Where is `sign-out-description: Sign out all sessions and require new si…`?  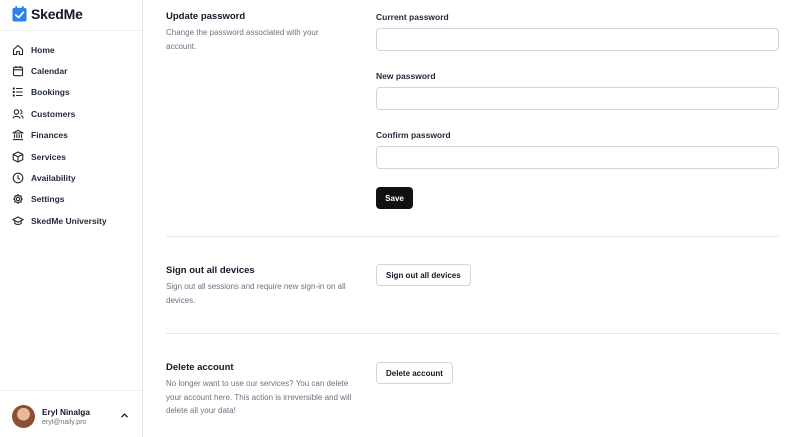 sign-out-description: Sign out all sessions and require new si… is located at coordinates (256, 293).